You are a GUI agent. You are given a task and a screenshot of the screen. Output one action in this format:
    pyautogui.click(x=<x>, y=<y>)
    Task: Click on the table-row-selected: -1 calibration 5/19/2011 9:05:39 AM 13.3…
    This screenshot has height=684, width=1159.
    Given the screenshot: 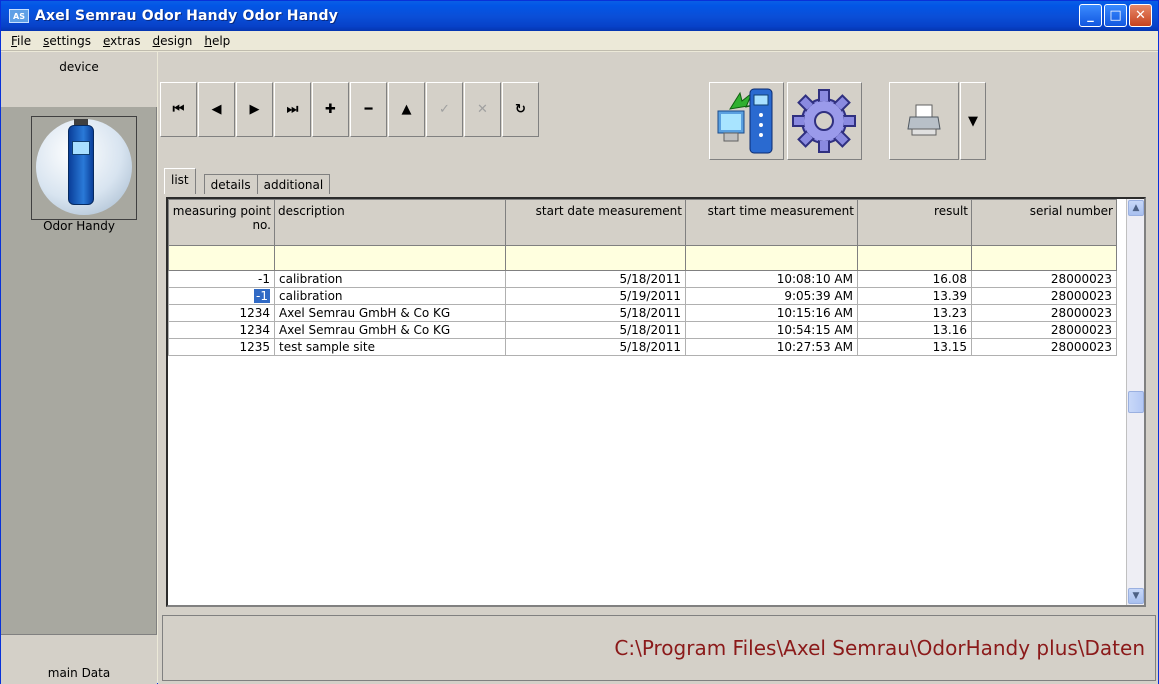 What is the action you would take?
    pyautogui.click(x=642, y=296)
    